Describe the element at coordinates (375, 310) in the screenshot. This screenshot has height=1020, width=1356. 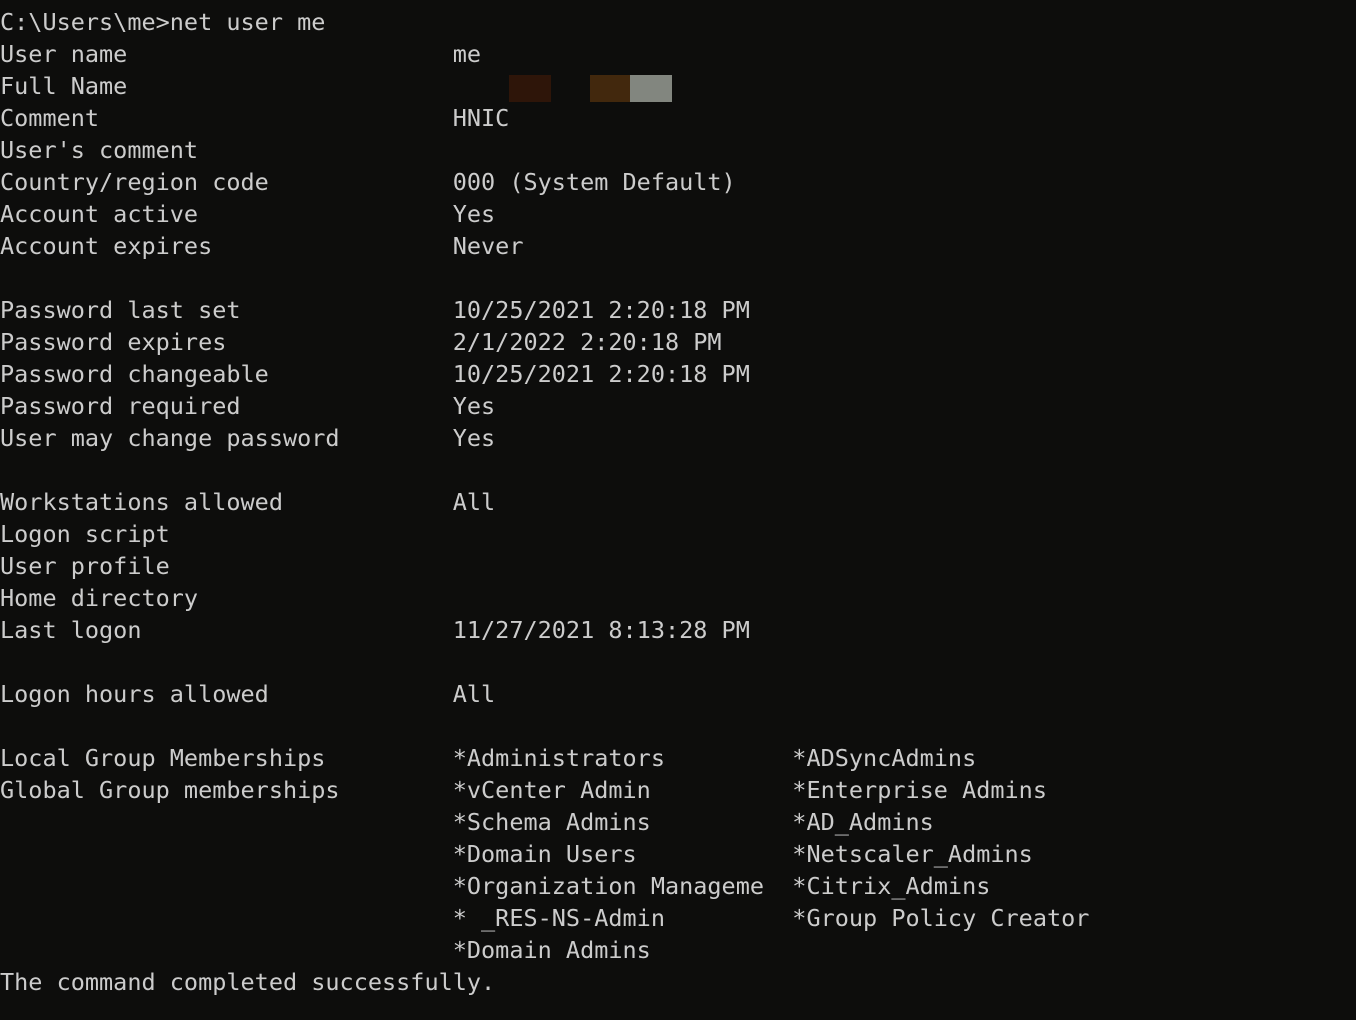
I see `field-password-last-set: Password last set 10/25/2021 2:20:18 PM` at that location.